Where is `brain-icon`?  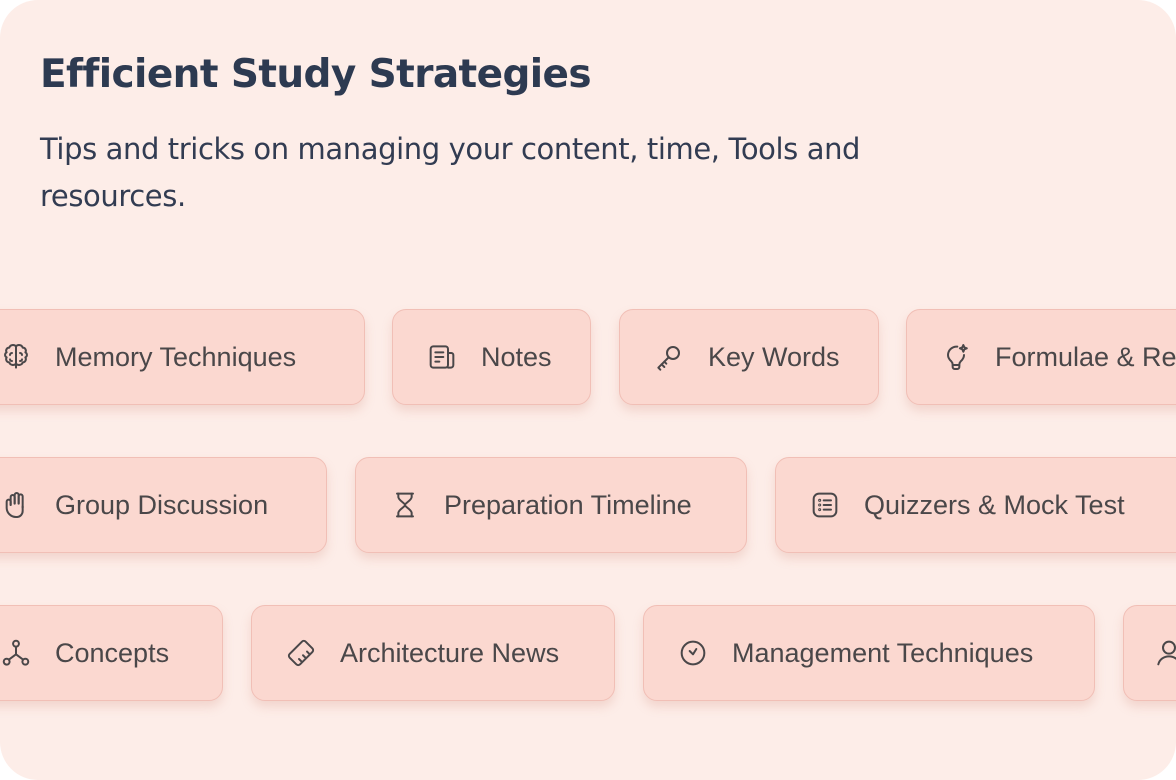
brain-icon is located at coordinates (16, 357).